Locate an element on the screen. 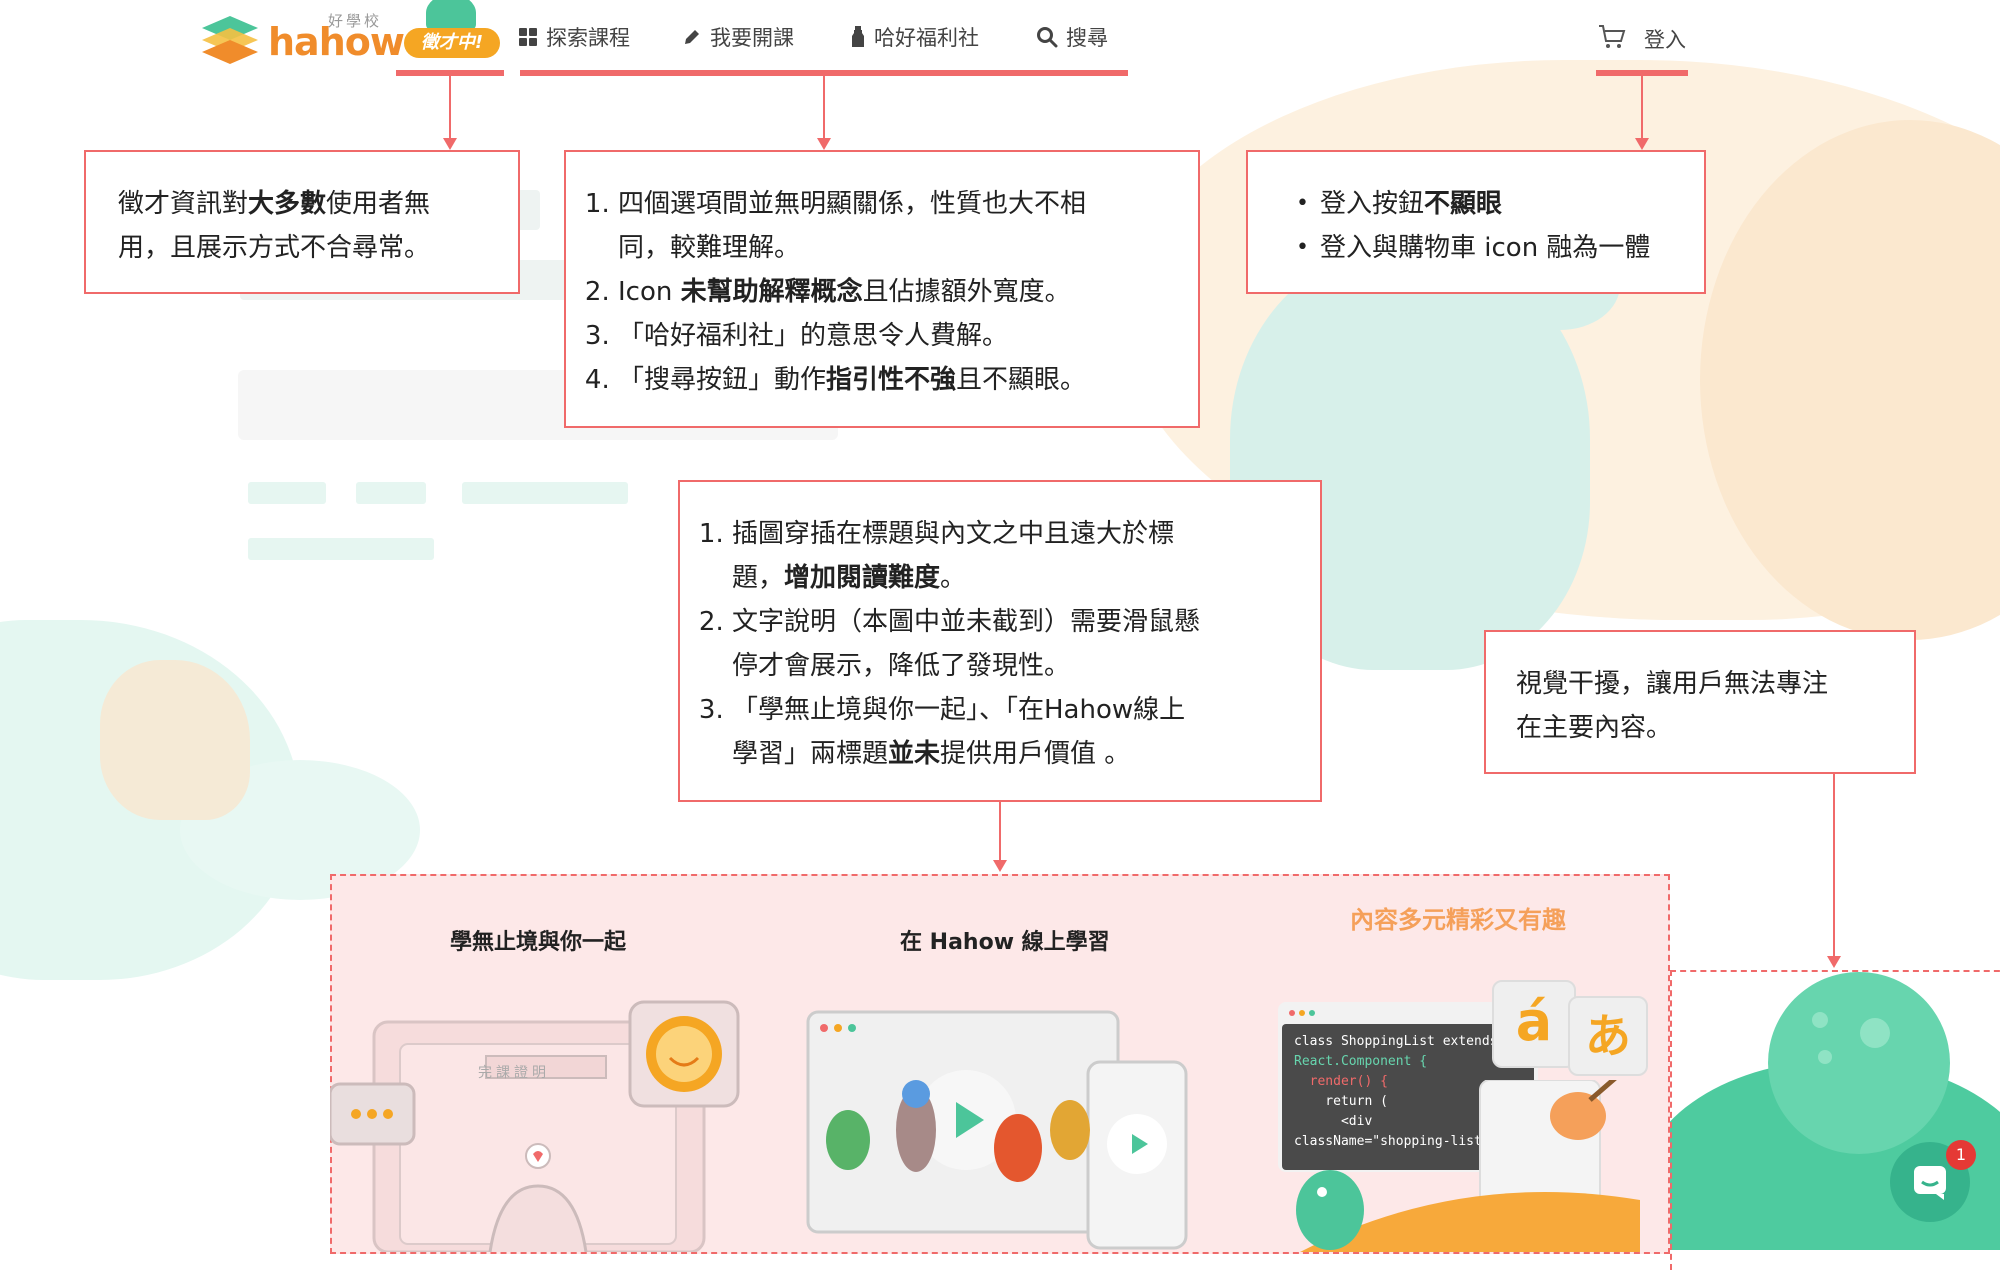 The image size is (2000, 1270). callout-text: 登入按鈕 is located at coordinates (1372, 204).